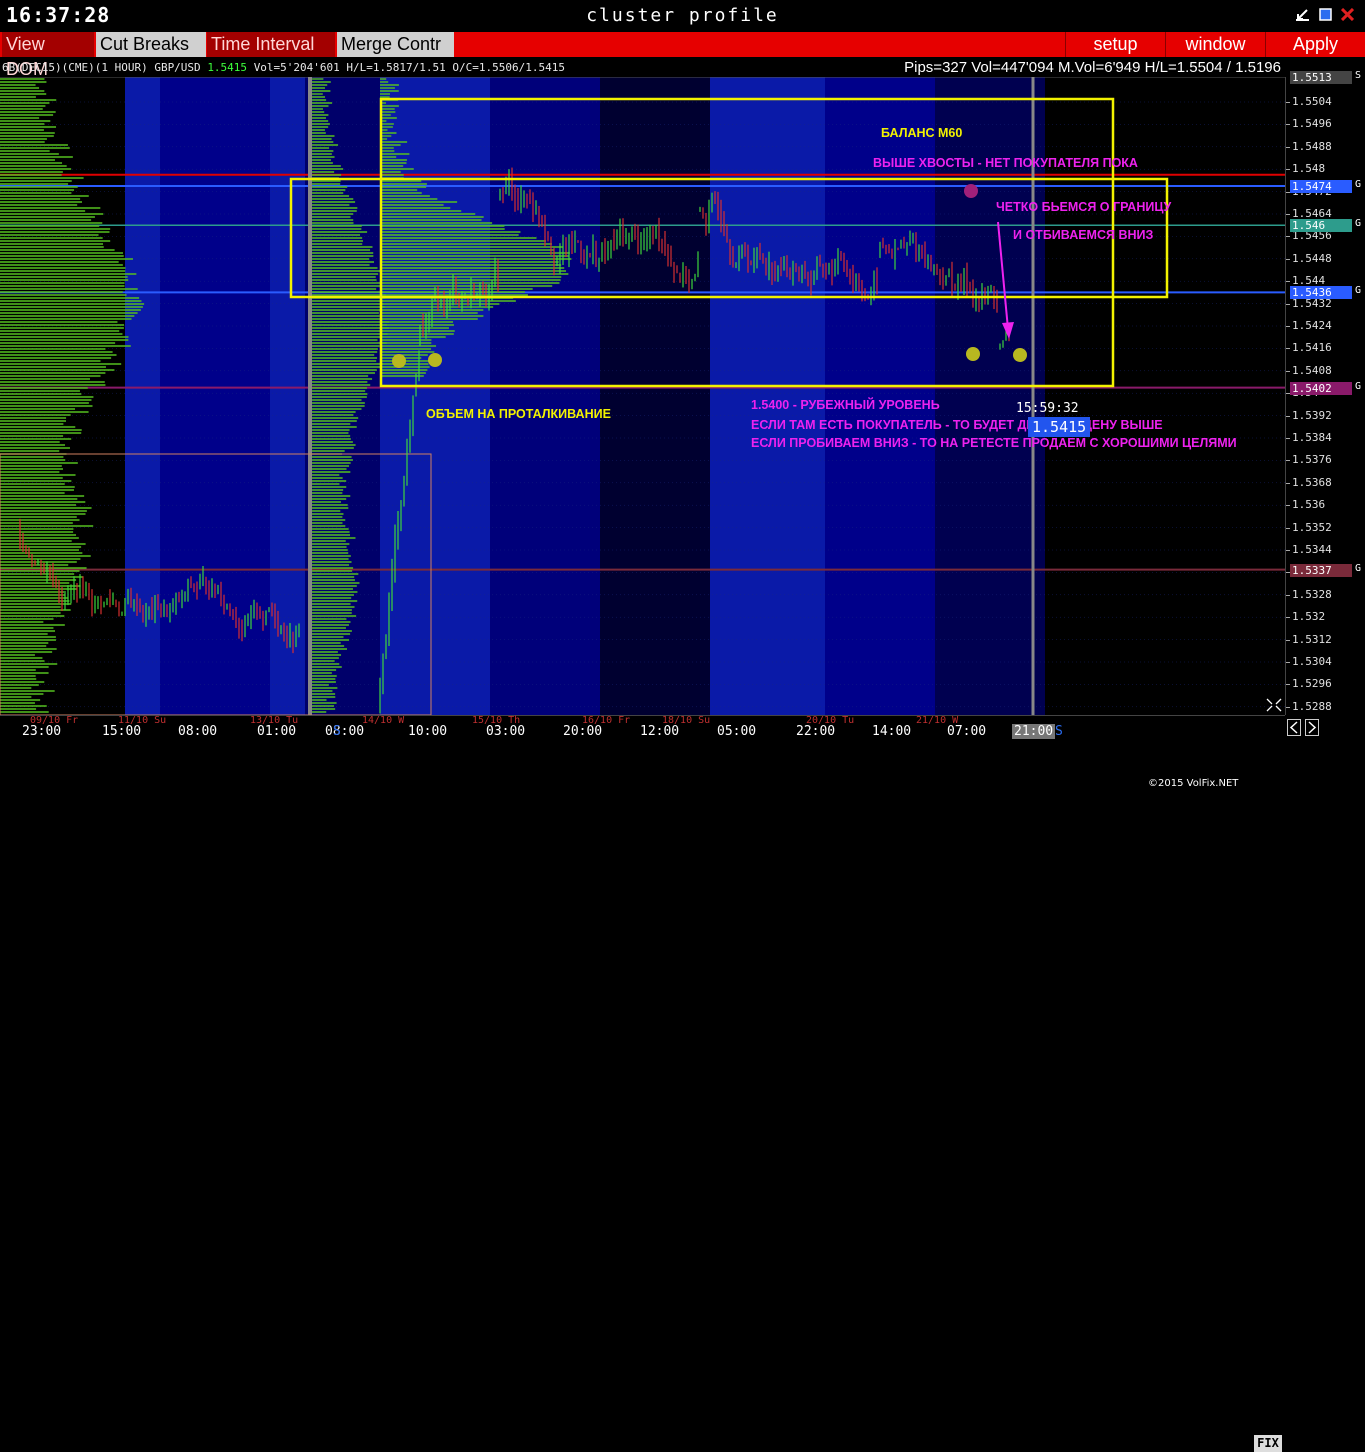 The image size is (1365, 1452). Describe the element at coordinates (1321, 570) in the screenshot. I see `price-level-label: 1.5337` at that location.